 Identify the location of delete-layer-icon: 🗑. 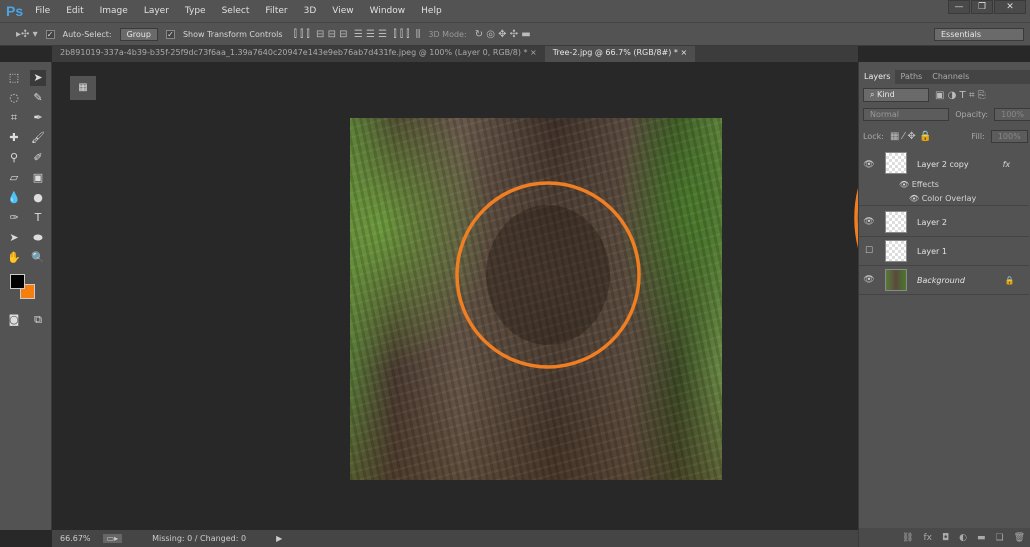
(1019, 538).